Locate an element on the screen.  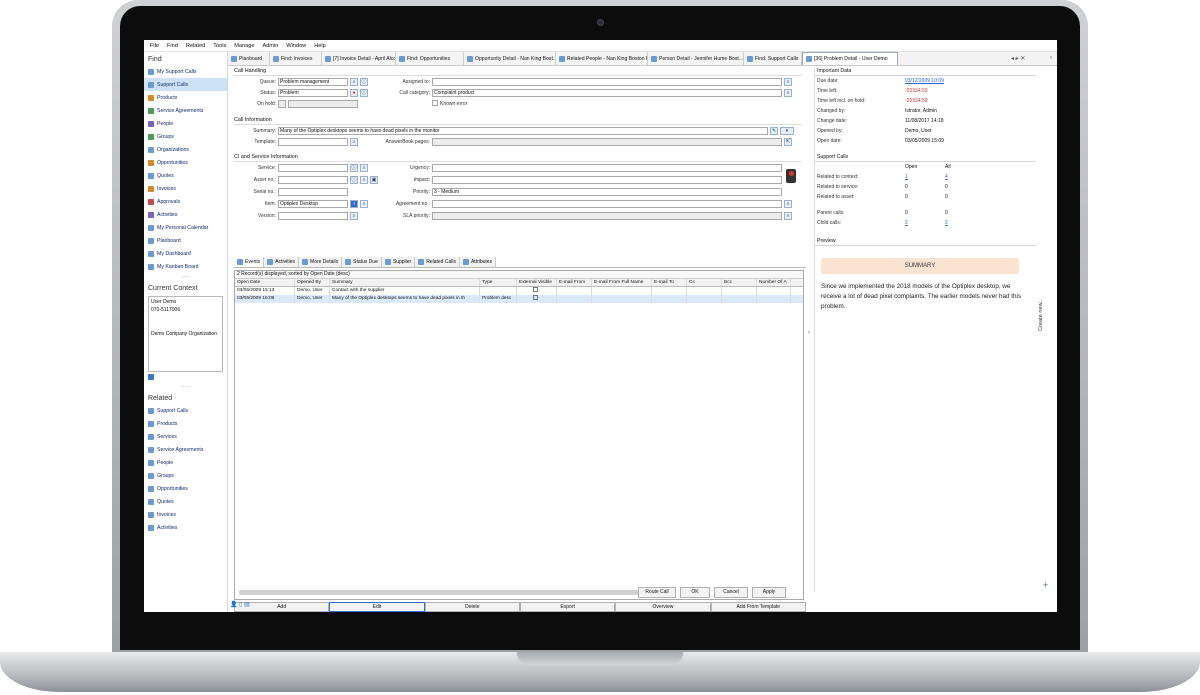
related-item-products: Products is located at coordinates (185, 423).